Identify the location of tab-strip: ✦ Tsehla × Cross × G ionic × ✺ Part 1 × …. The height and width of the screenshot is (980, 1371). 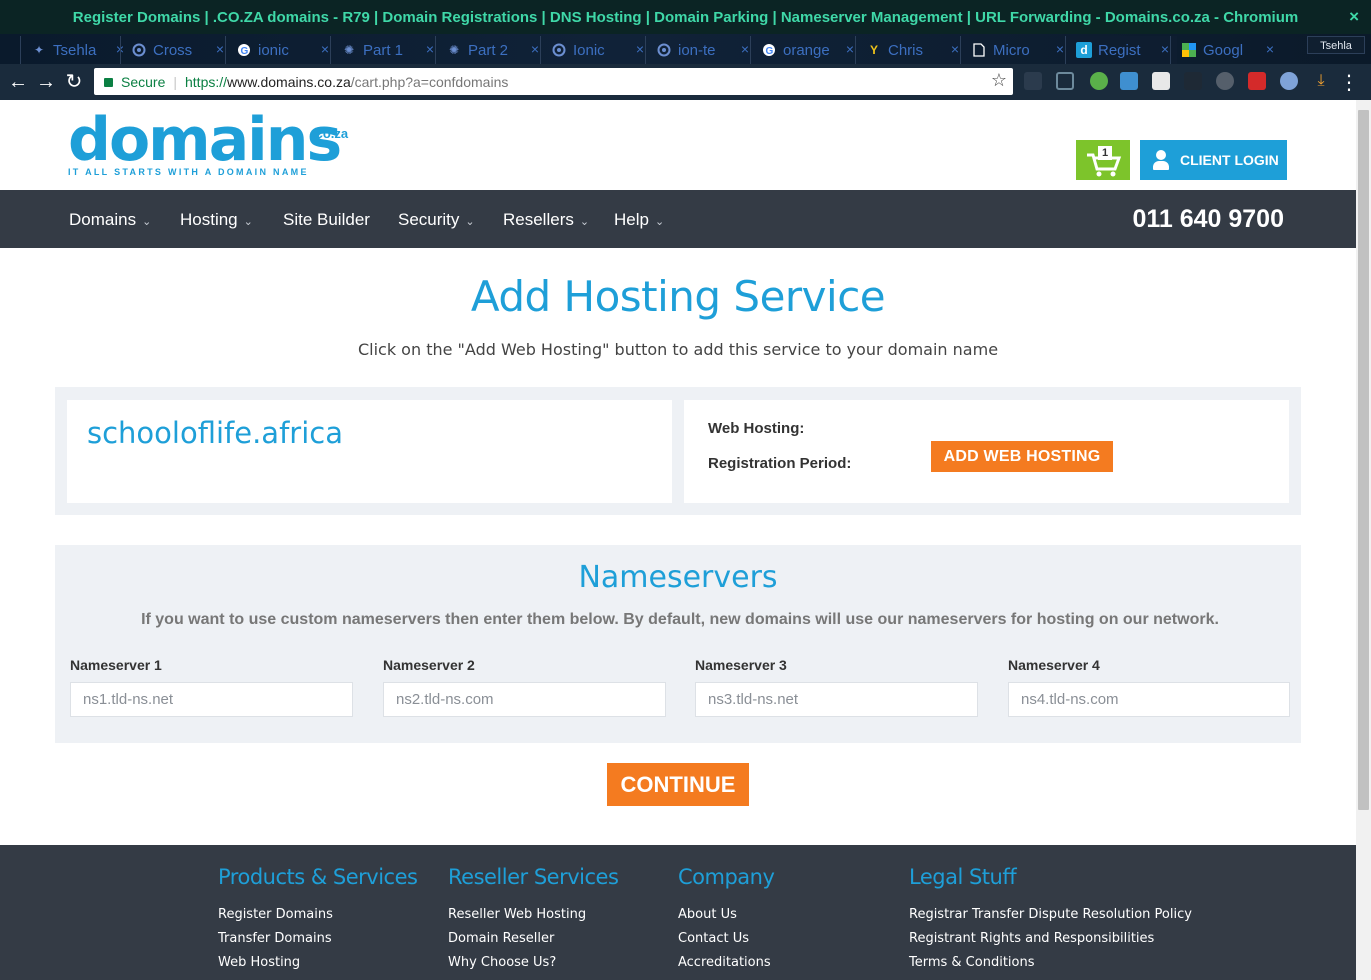
(685, 49).